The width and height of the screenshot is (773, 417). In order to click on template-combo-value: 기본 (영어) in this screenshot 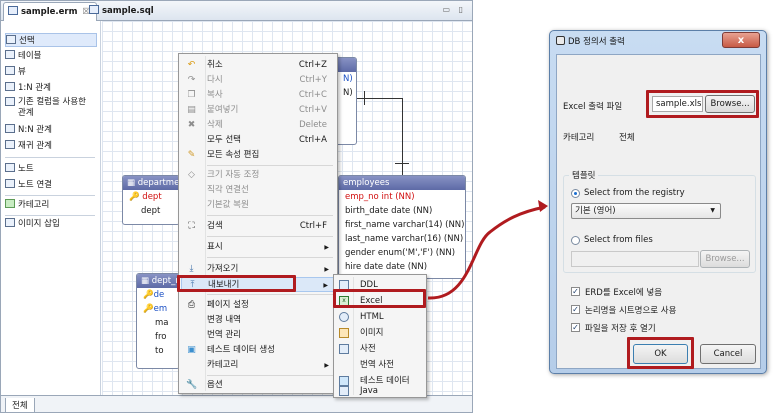, I will do `click(595, 211)`.